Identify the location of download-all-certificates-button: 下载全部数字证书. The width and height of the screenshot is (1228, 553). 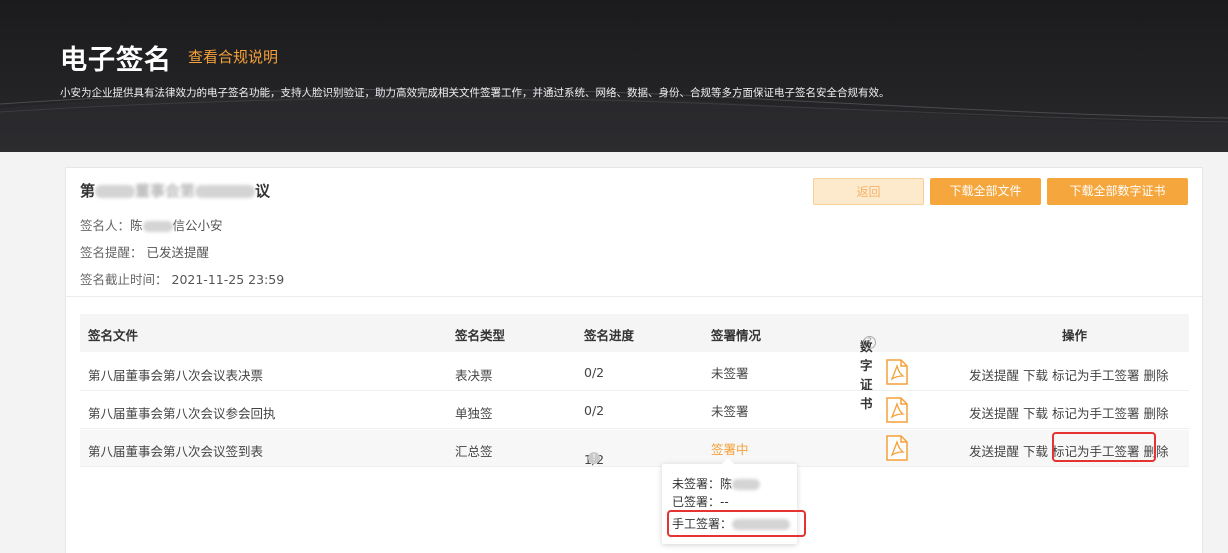
(1117, 191).